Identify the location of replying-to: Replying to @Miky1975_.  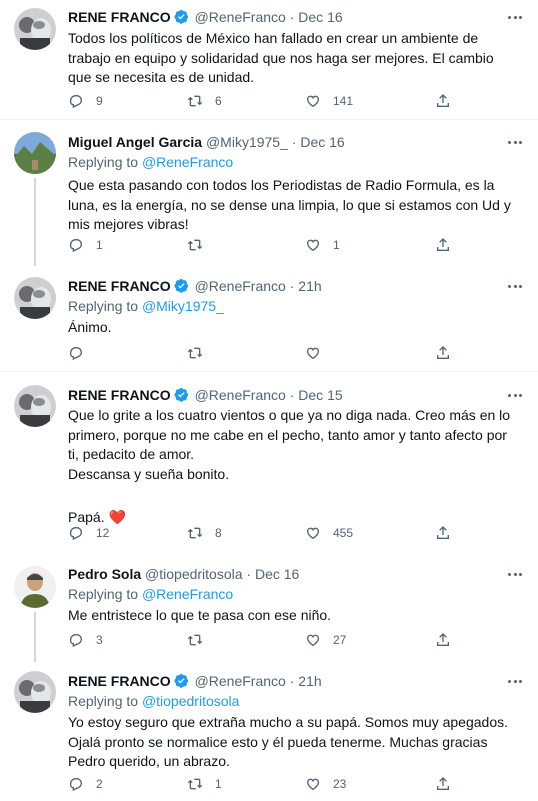
(146, 306).